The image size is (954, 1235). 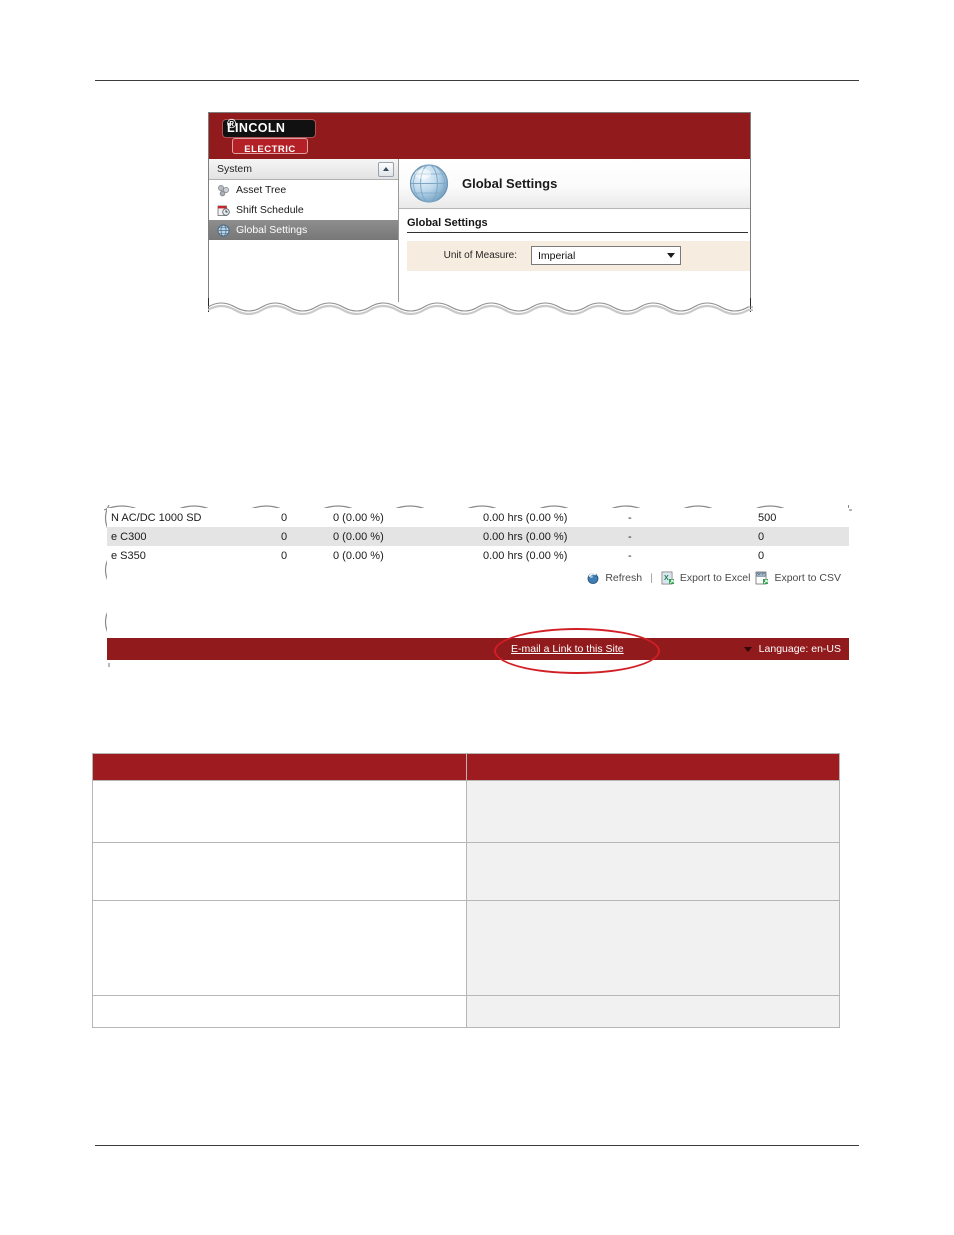 What do you see at coordinates (279, 767) in the screenshot?
I see `header-cell-left` at bounding box center [279, 767].